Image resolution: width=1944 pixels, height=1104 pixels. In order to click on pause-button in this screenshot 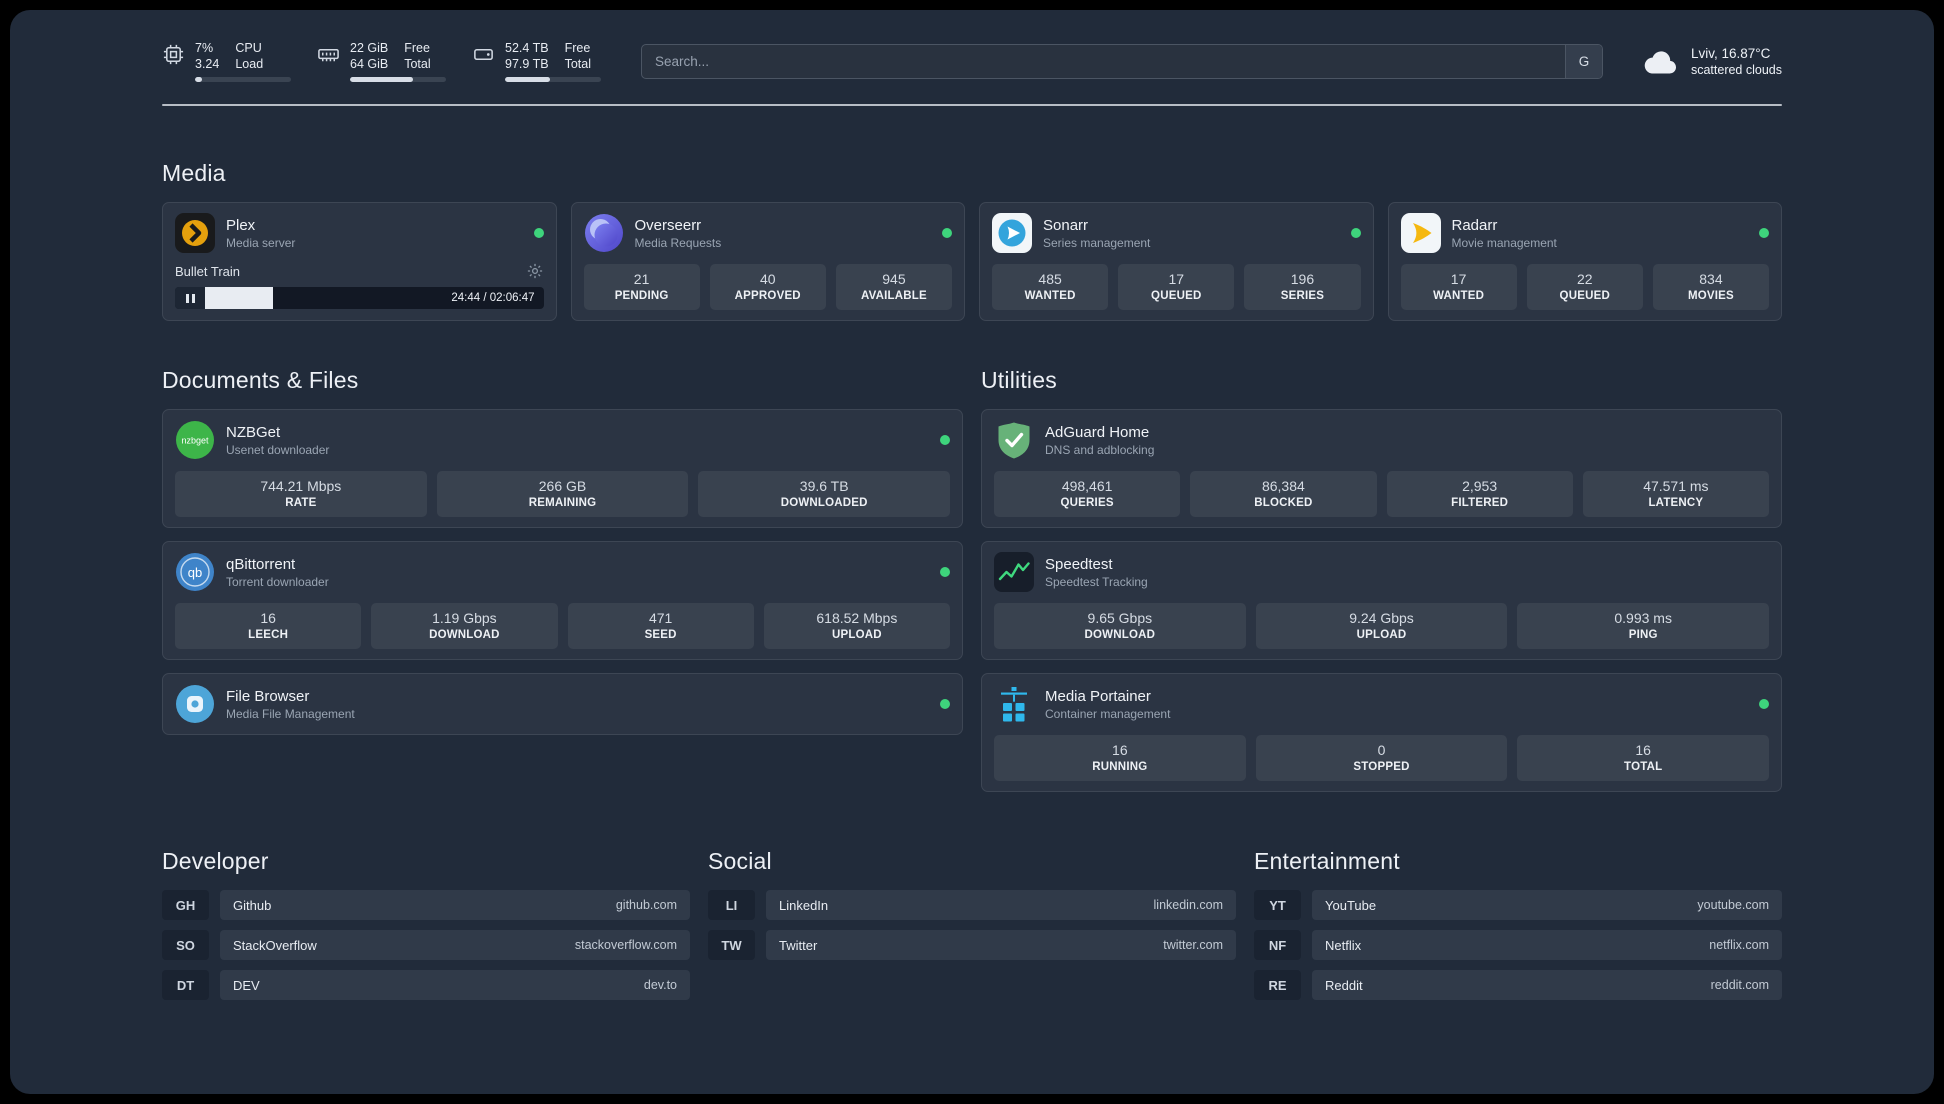, I will do `click(190, 298)`.